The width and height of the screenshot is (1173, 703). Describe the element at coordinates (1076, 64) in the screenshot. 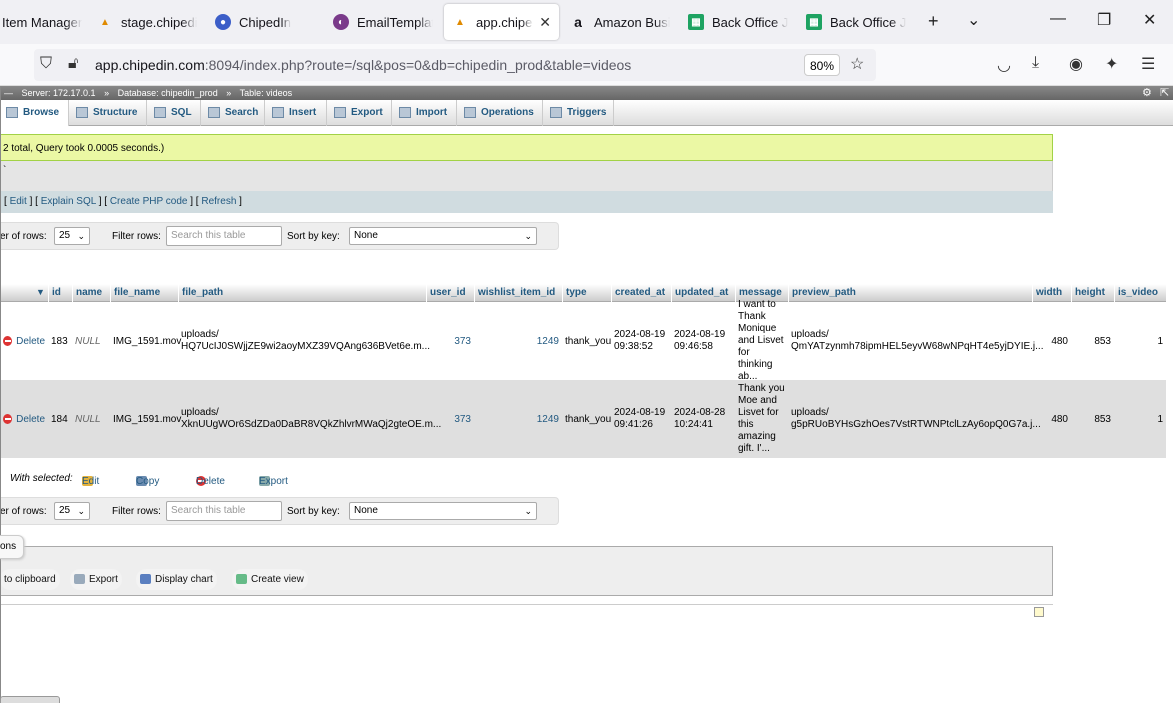

I see `account-icon: ◉` at that location.